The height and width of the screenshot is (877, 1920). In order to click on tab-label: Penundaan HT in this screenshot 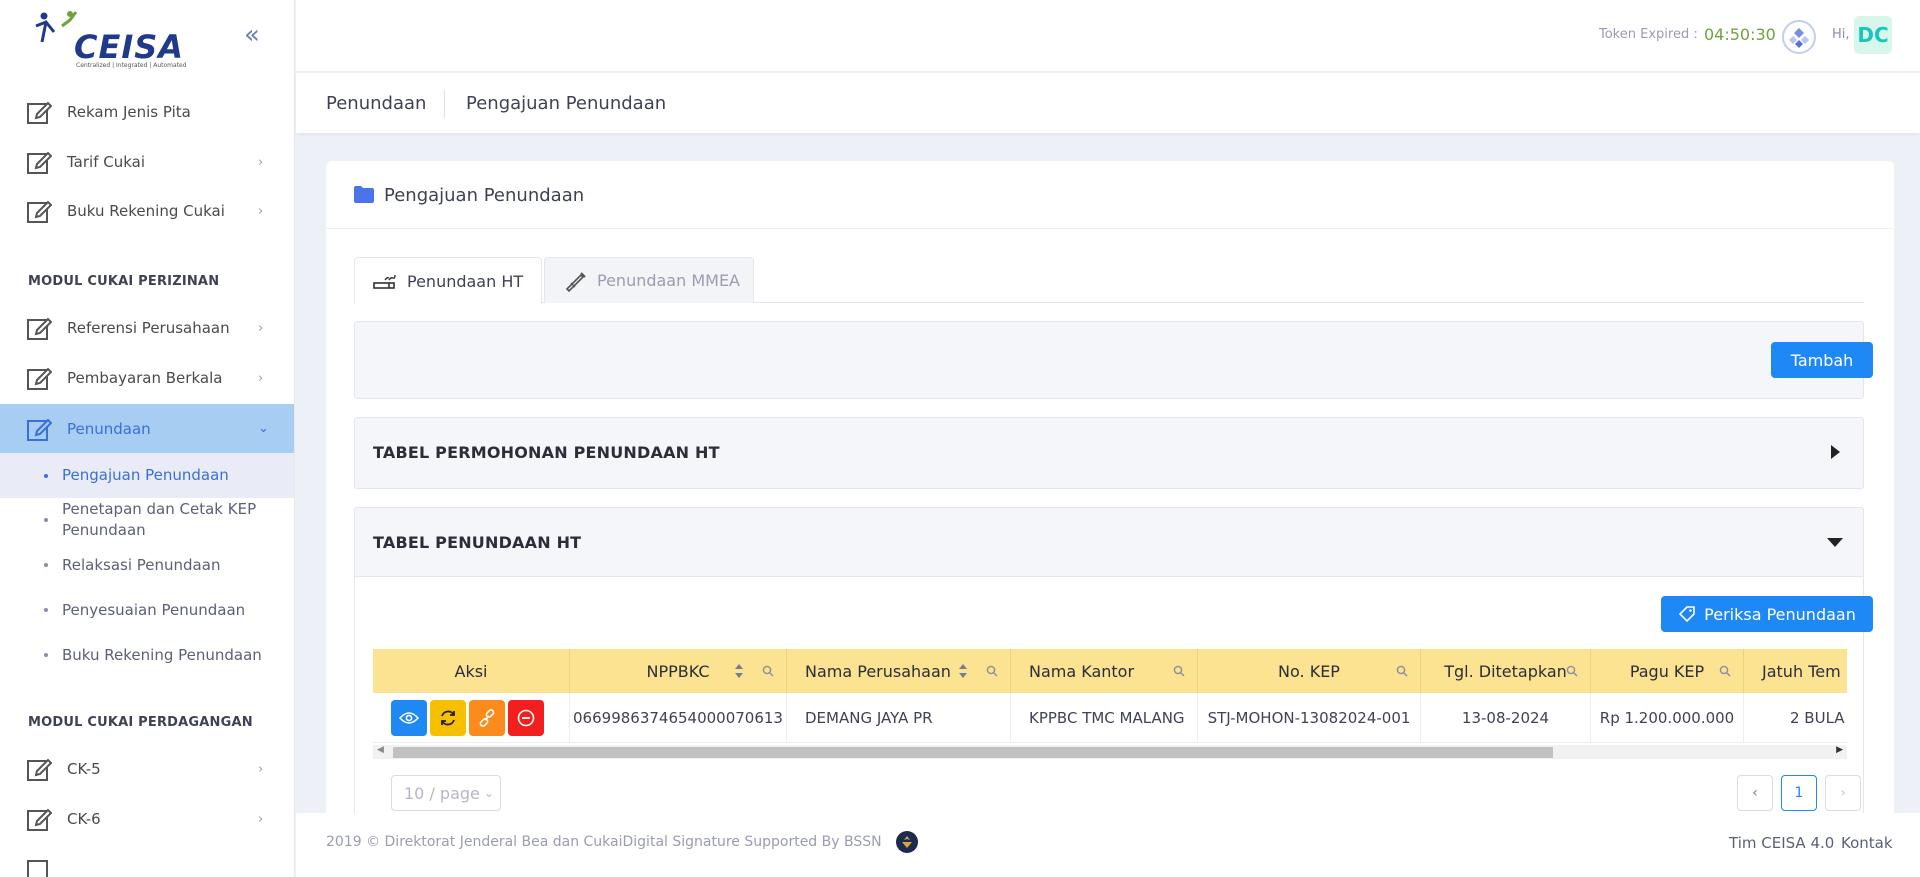, I will do `click(465, 281)`.